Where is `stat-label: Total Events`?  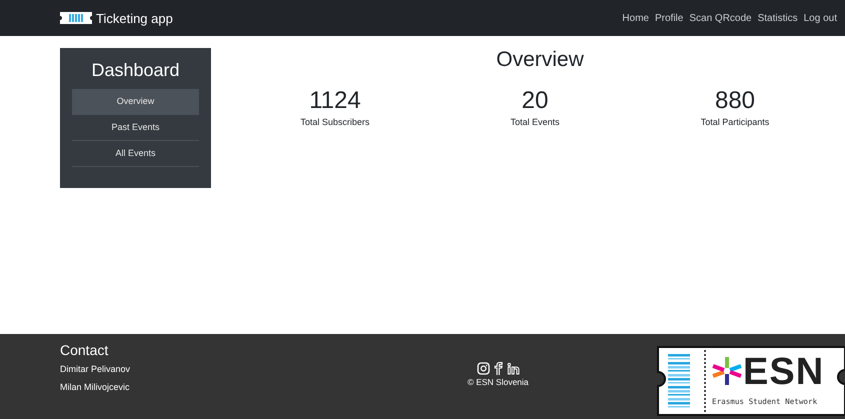
stat-label: Total Events is located at coordinates (535, 122).